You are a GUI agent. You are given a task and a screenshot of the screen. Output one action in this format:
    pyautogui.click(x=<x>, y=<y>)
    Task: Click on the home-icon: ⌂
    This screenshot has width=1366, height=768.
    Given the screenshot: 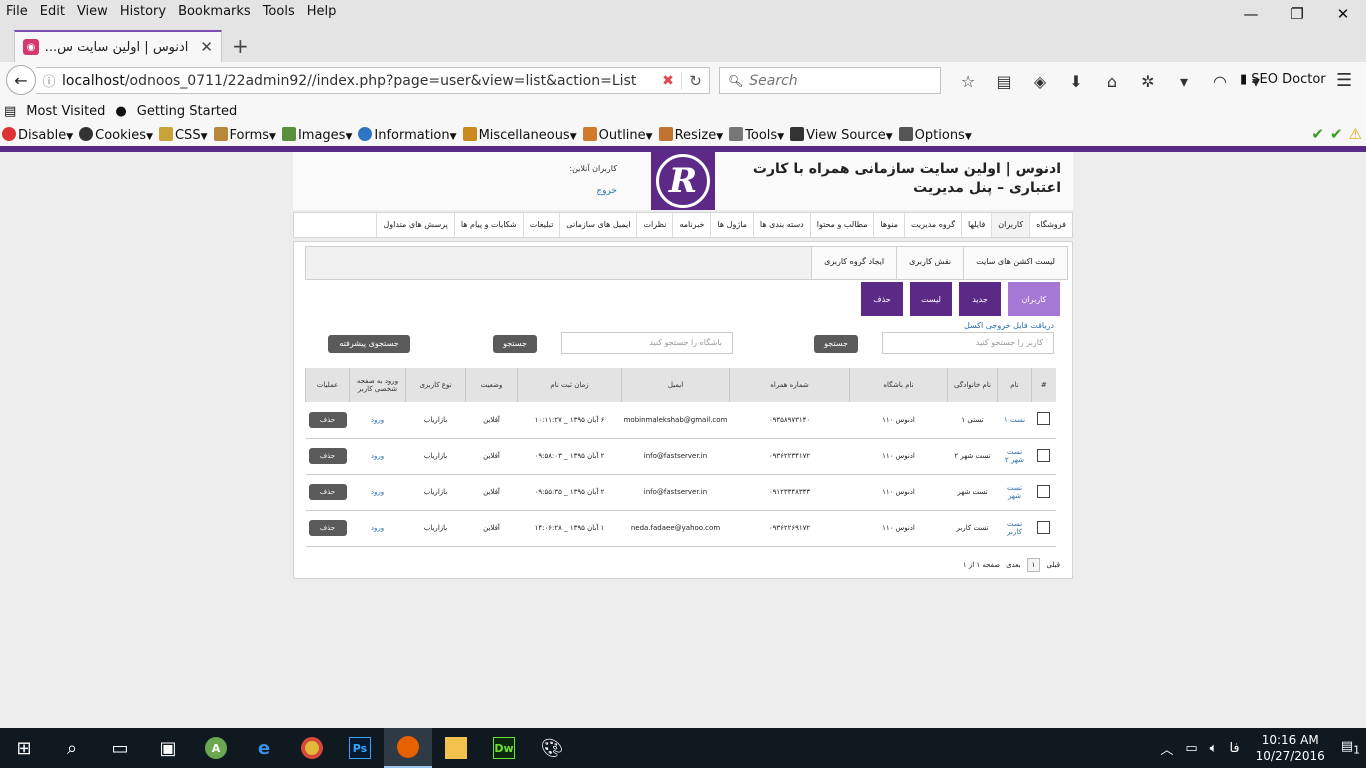 What is the action you would take?
    pyautogui.click(x=1112, y=81)
    